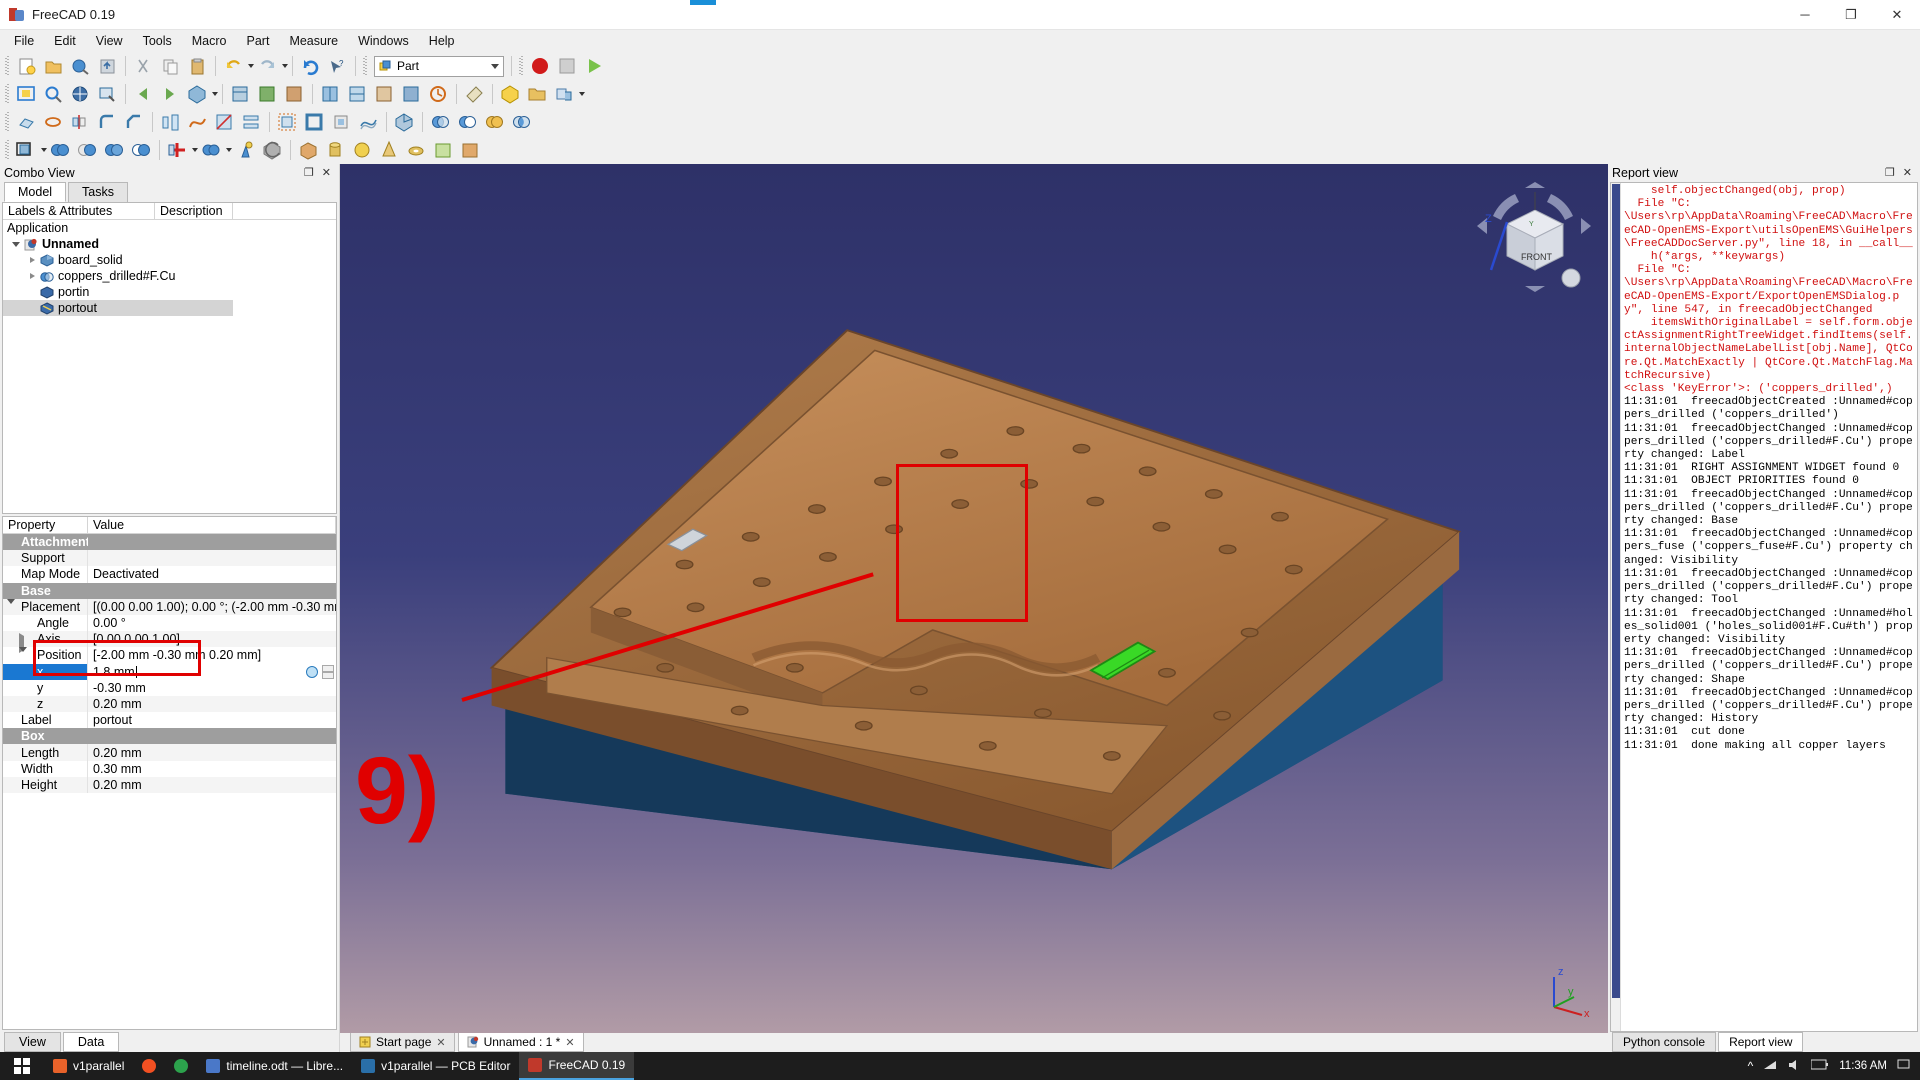 The height and width of the screenshot is (1080, 1920). What do you see at coordinates (80, 66) in the screenshot?
I see `save-document-icon` at bounding box center [80, 66].